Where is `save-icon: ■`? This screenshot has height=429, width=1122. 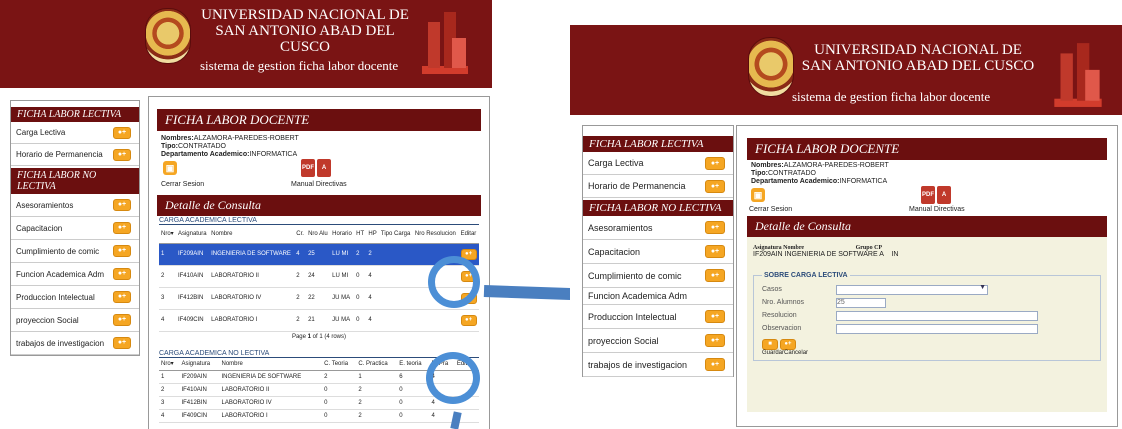 save-icon: ■ is located at coordinates (770, 344).